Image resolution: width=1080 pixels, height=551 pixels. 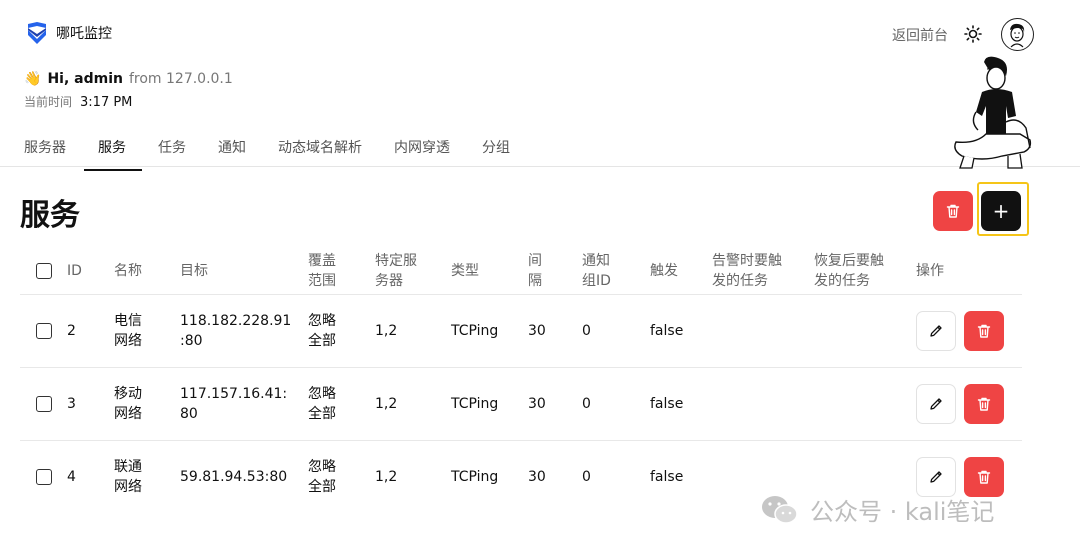 What do you see at coordinates (596, 261) in the screenshot?
I see `header-notify-line1: 通知` at bounding box center [596, 261].